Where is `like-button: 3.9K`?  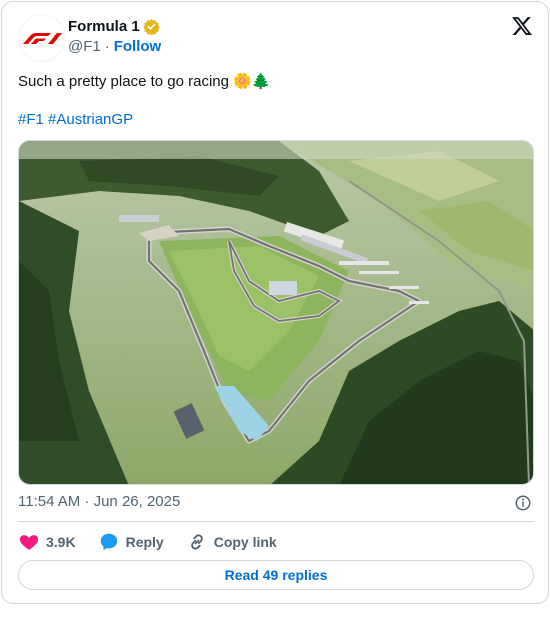 like-button: 3.9K is located at coordinates (47, 542).